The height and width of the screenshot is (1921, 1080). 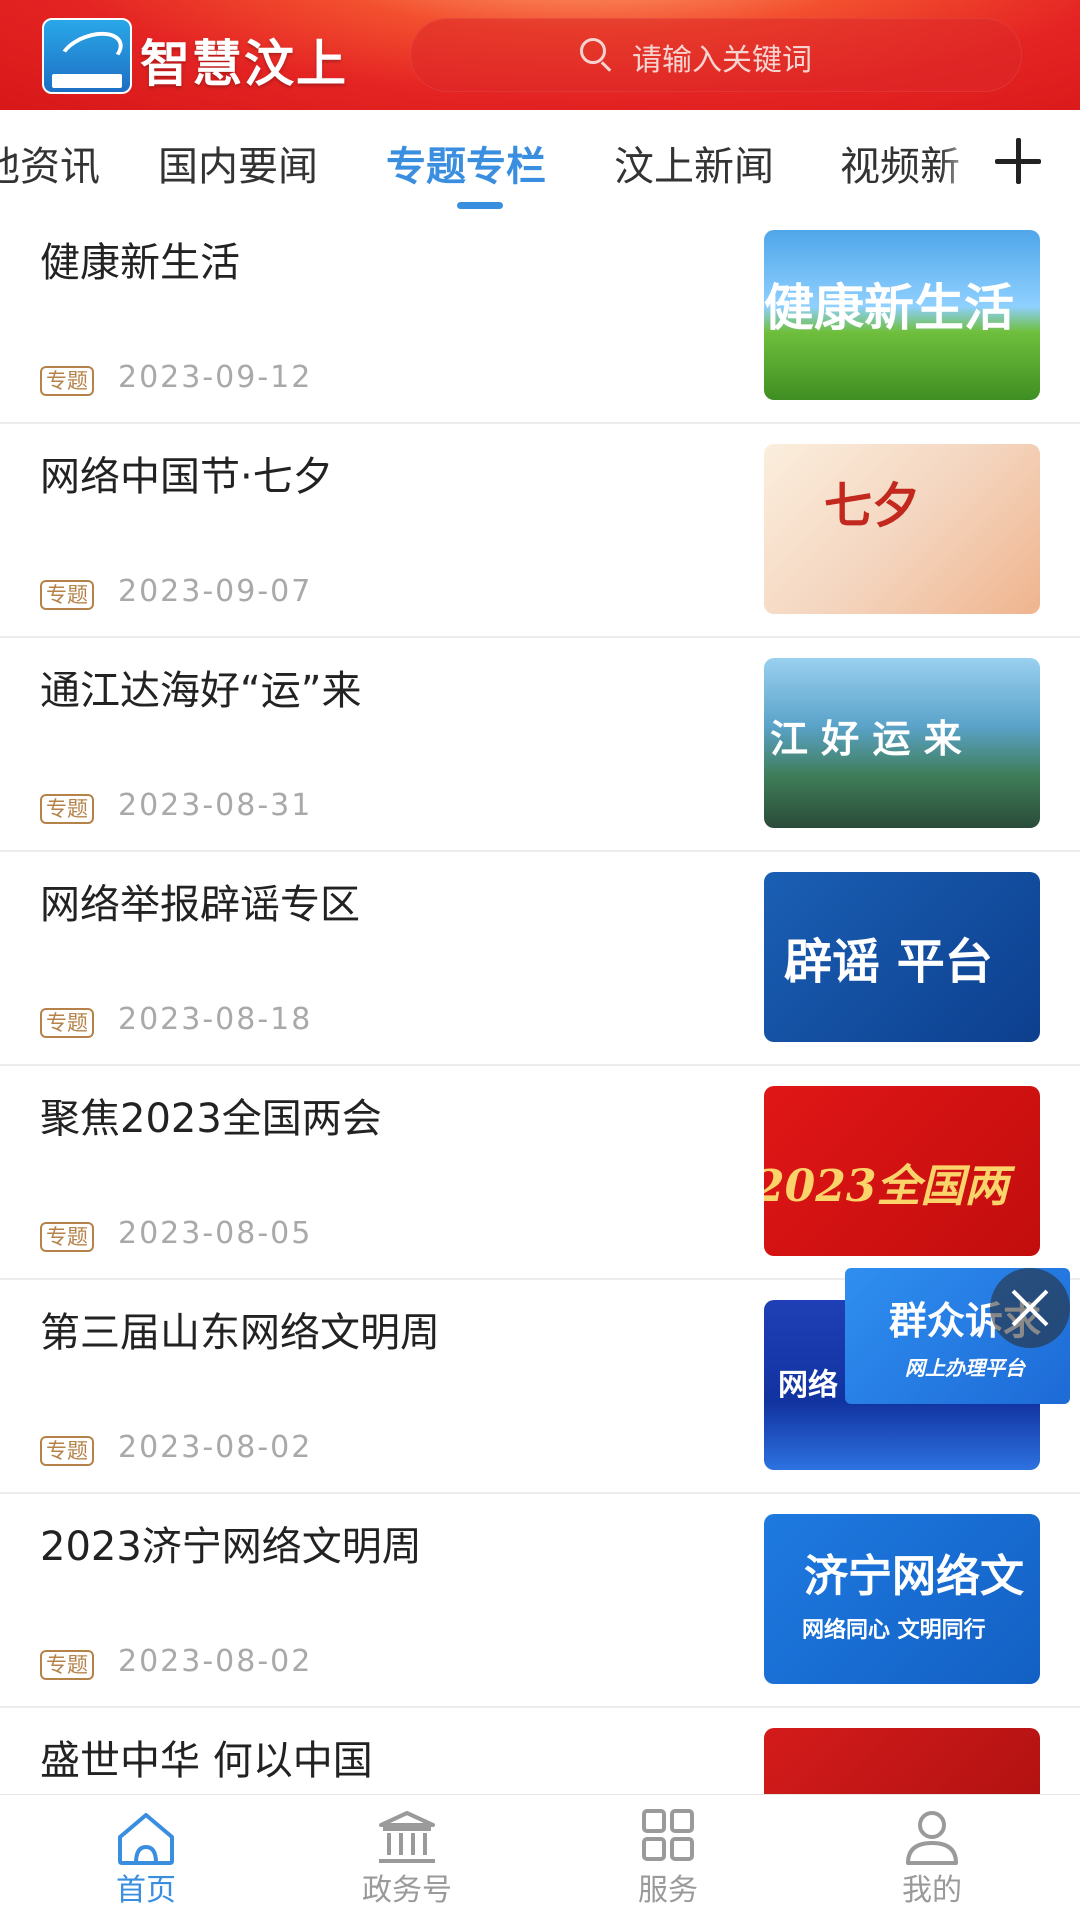 I want to click on item-thumbnail, so click(x=902, y=1761).